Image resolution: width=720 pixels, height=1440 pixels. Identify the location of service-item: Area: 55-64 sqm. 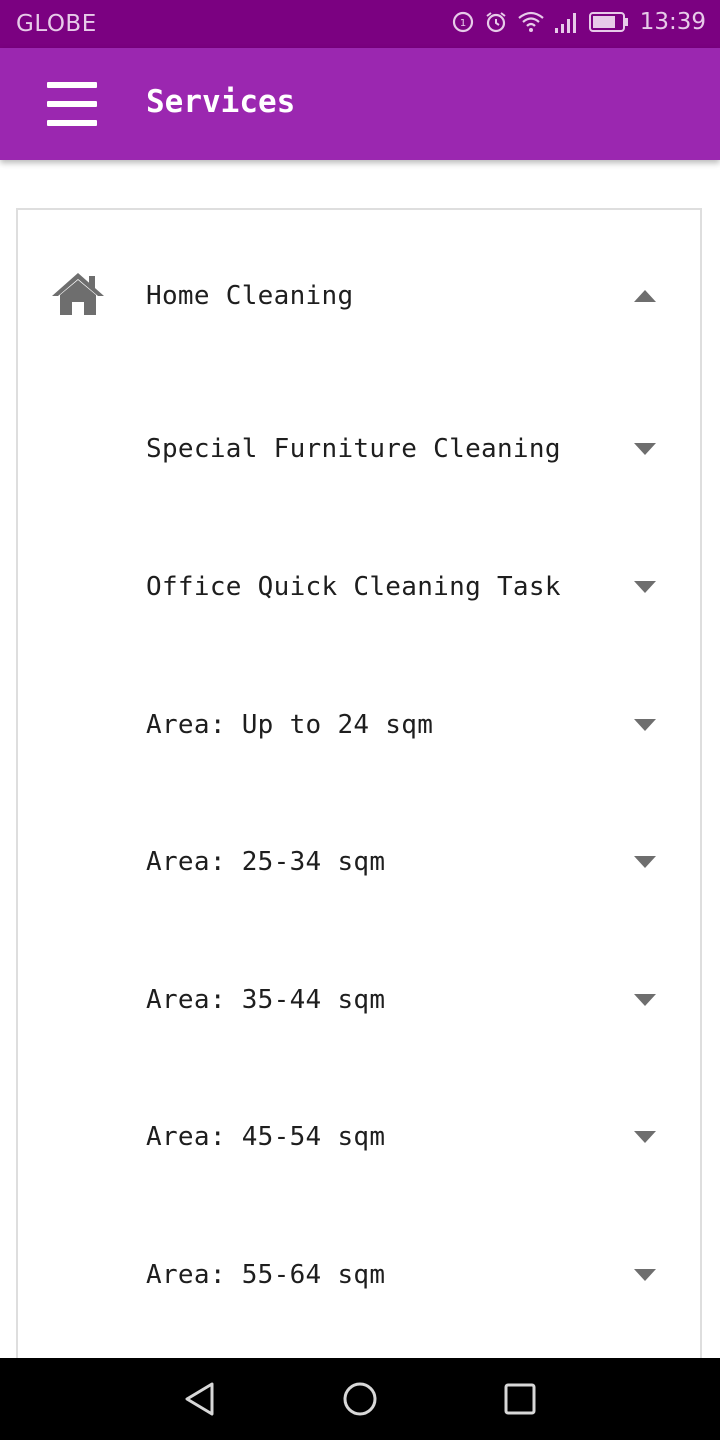
(361, 1275).